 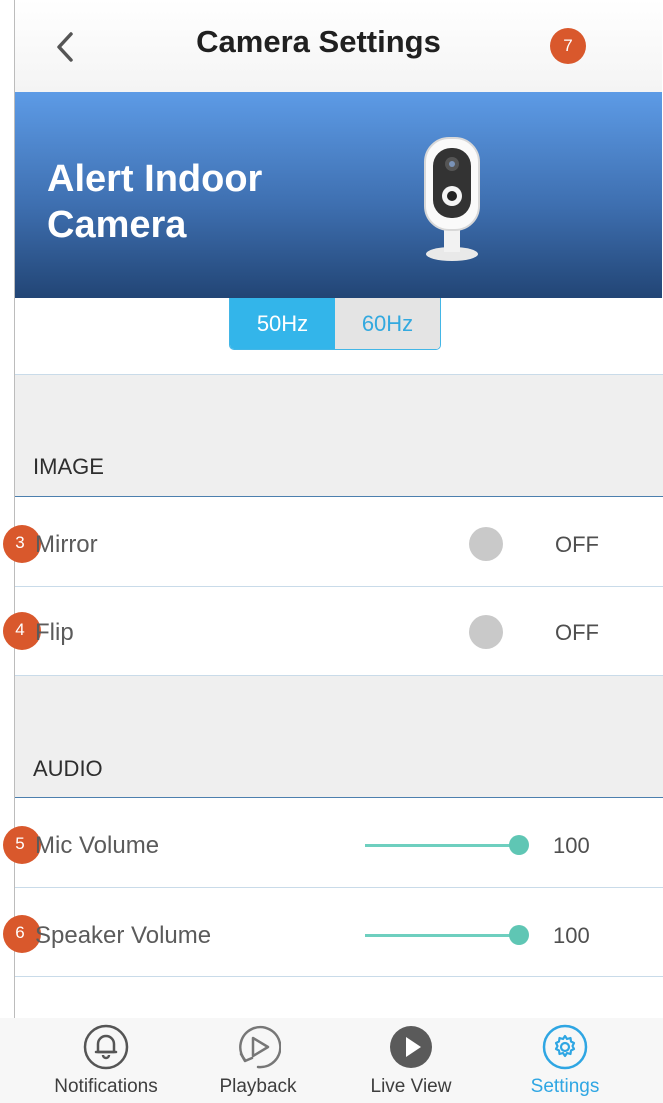 What do you see at coordinates (442, 935) in the screenshot?
I see `speaker-volume-slider` at bounding box center [442, 935].